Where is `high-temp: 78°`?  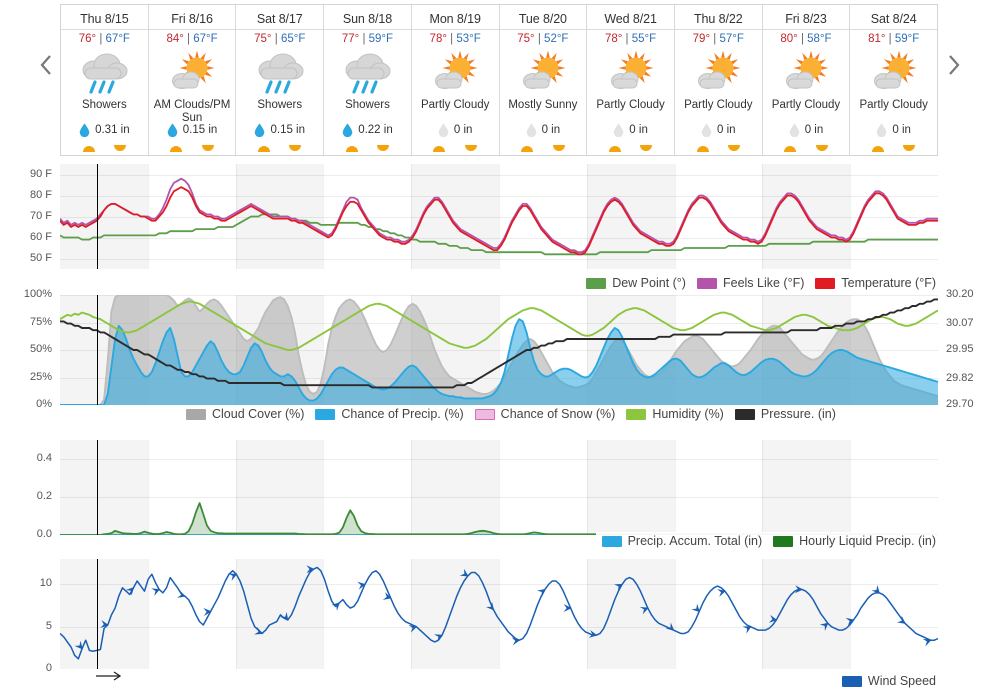 high-temp: 78° is located at coordinates (613, 39).